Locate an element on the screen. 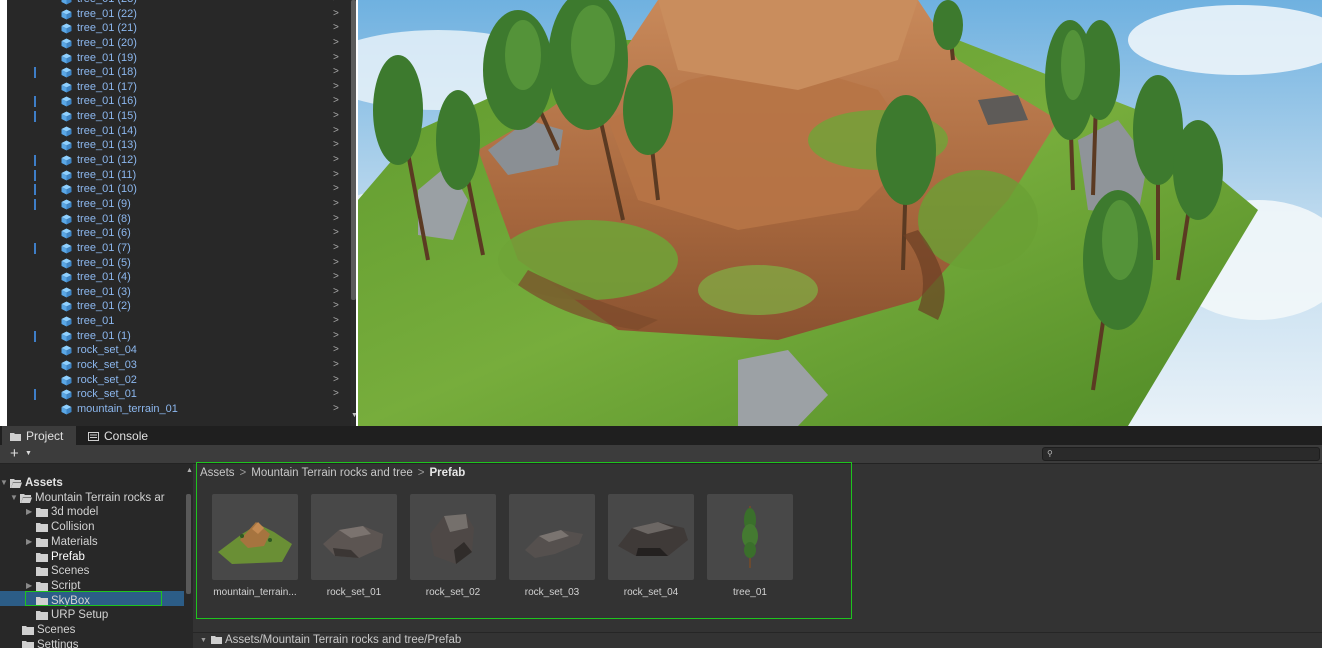 This screenshot has height=648, width=1322. folder-tree-item: URP Setup is located at coordinates (92, 615).